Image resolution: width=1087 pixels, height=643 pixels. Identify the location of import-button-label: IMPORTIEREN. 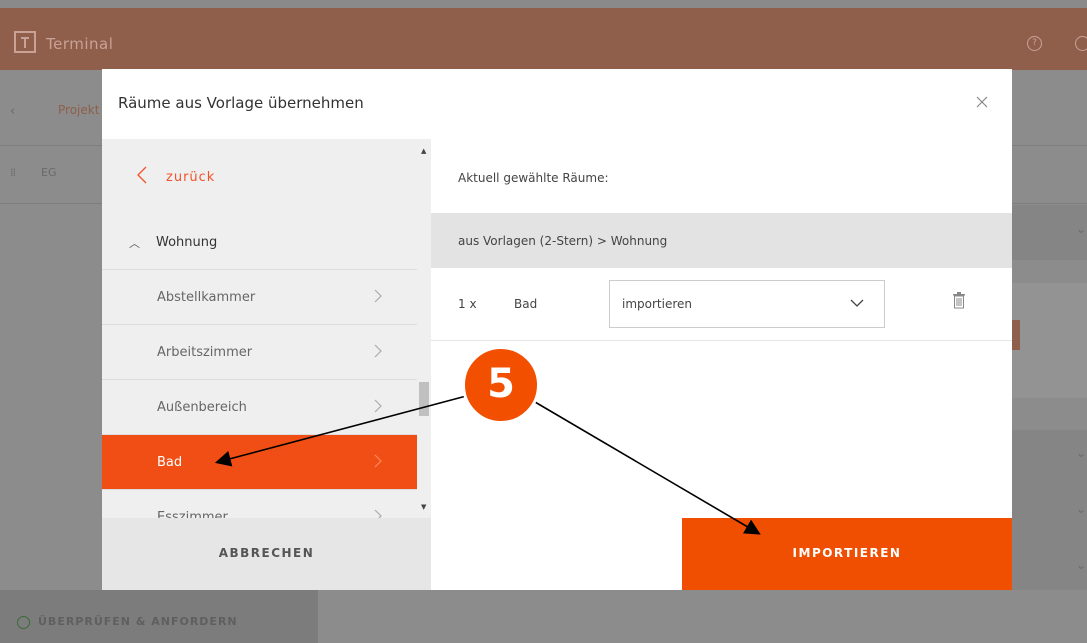
(847, 553).